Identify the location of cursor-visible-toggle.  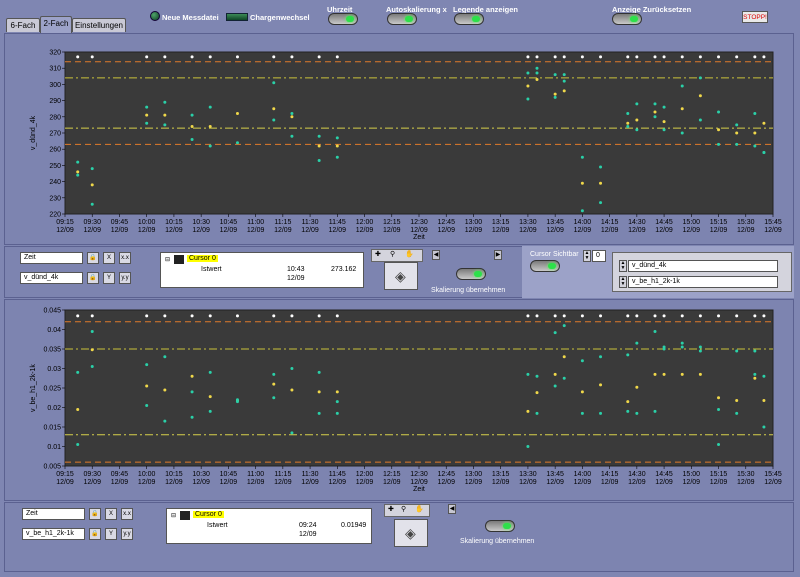
(545, 266).